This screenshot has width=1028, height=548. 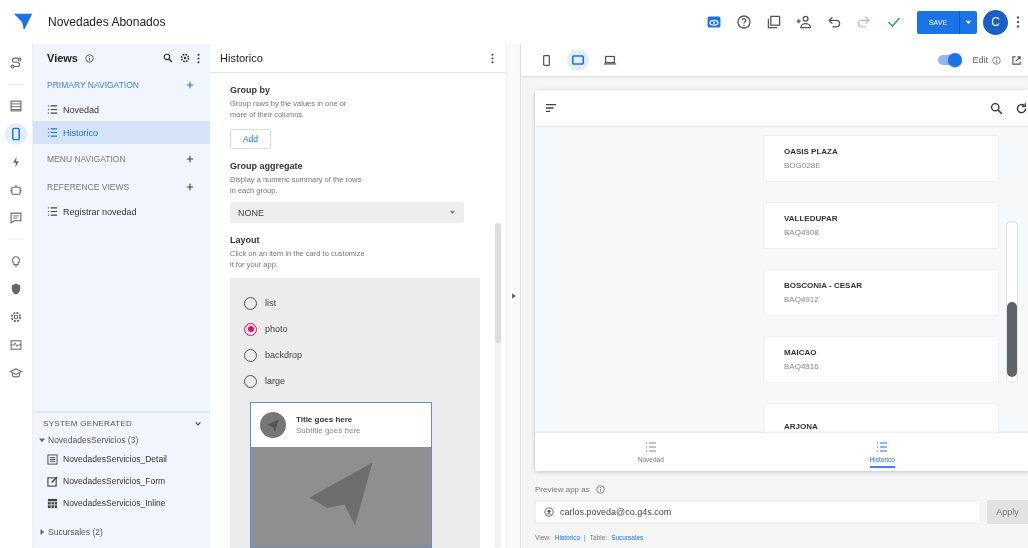 I want to click on panel-title: Views, so click(x=62, y=58).